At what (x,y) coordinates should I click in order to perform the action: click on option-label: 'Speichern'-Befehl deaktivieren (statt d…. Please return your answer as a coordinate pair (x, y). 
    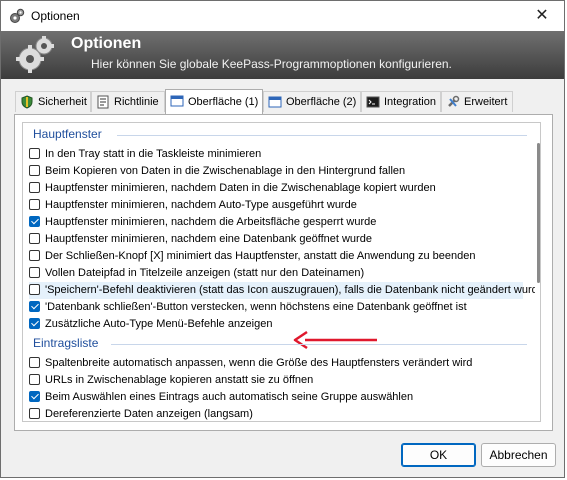
    Looking at the image, I should click on (293, 290).